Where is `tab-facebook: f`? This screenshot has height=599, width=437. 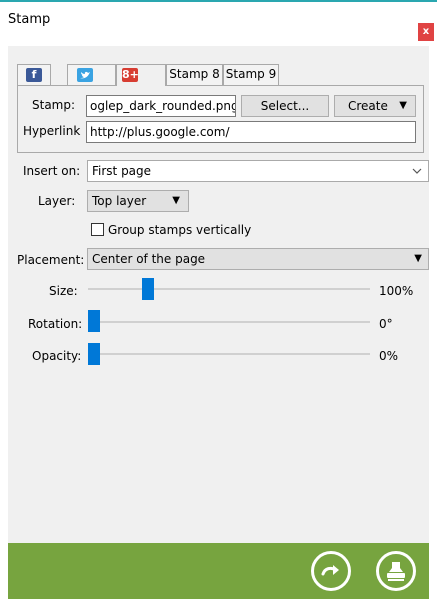 tab-facebook: f is located at coordinates (34, 74).